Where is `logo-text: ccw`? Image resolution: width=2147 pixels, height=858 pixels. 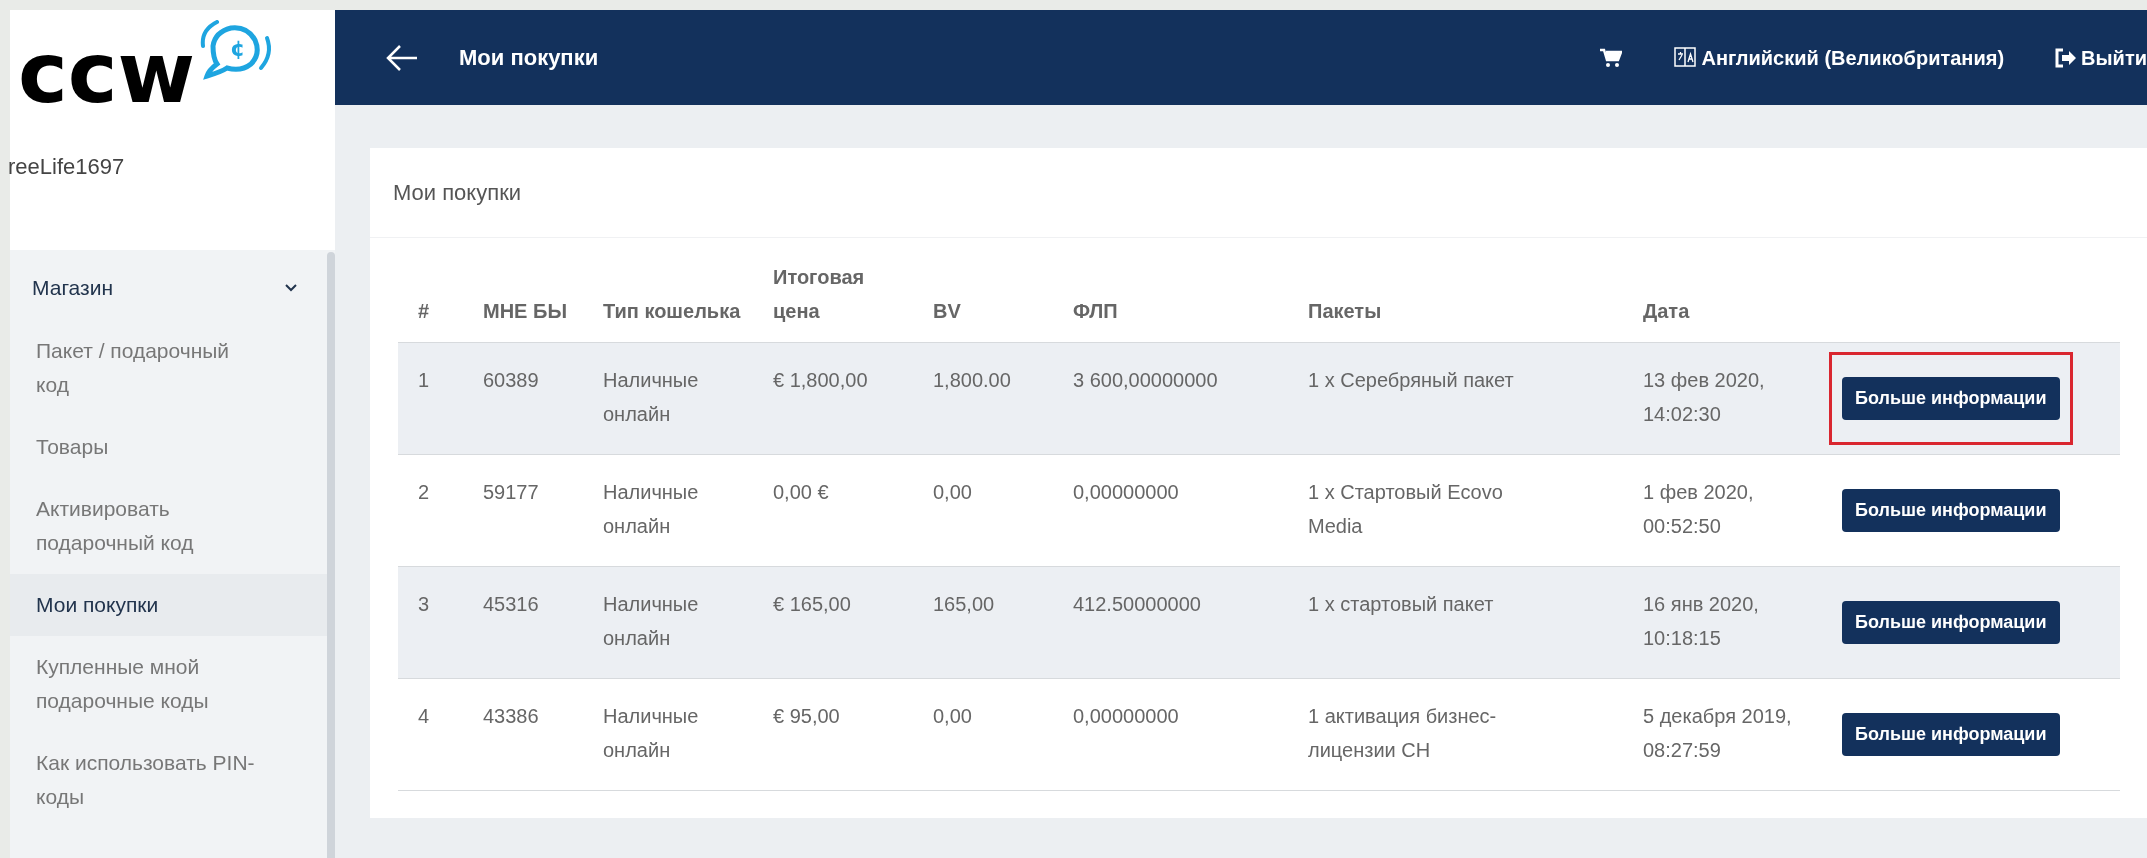 logo-text: ccw is located at coordinates (107, 73).